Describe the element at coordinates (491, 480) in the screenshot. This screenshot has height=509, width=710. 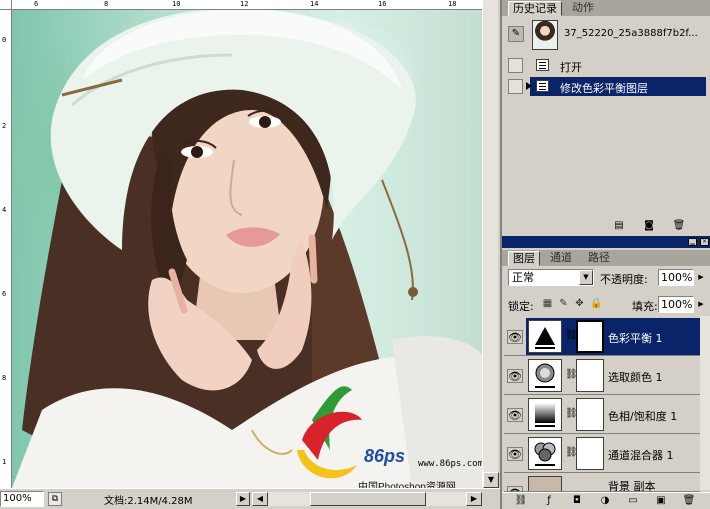
I see `scroll-down-button: ▼` at that location.